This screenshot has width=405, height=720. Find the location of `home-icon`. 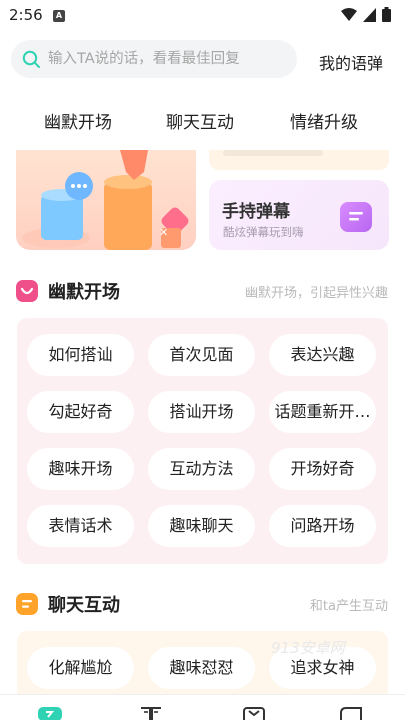

home-icon is located at coordinates (50, 713).